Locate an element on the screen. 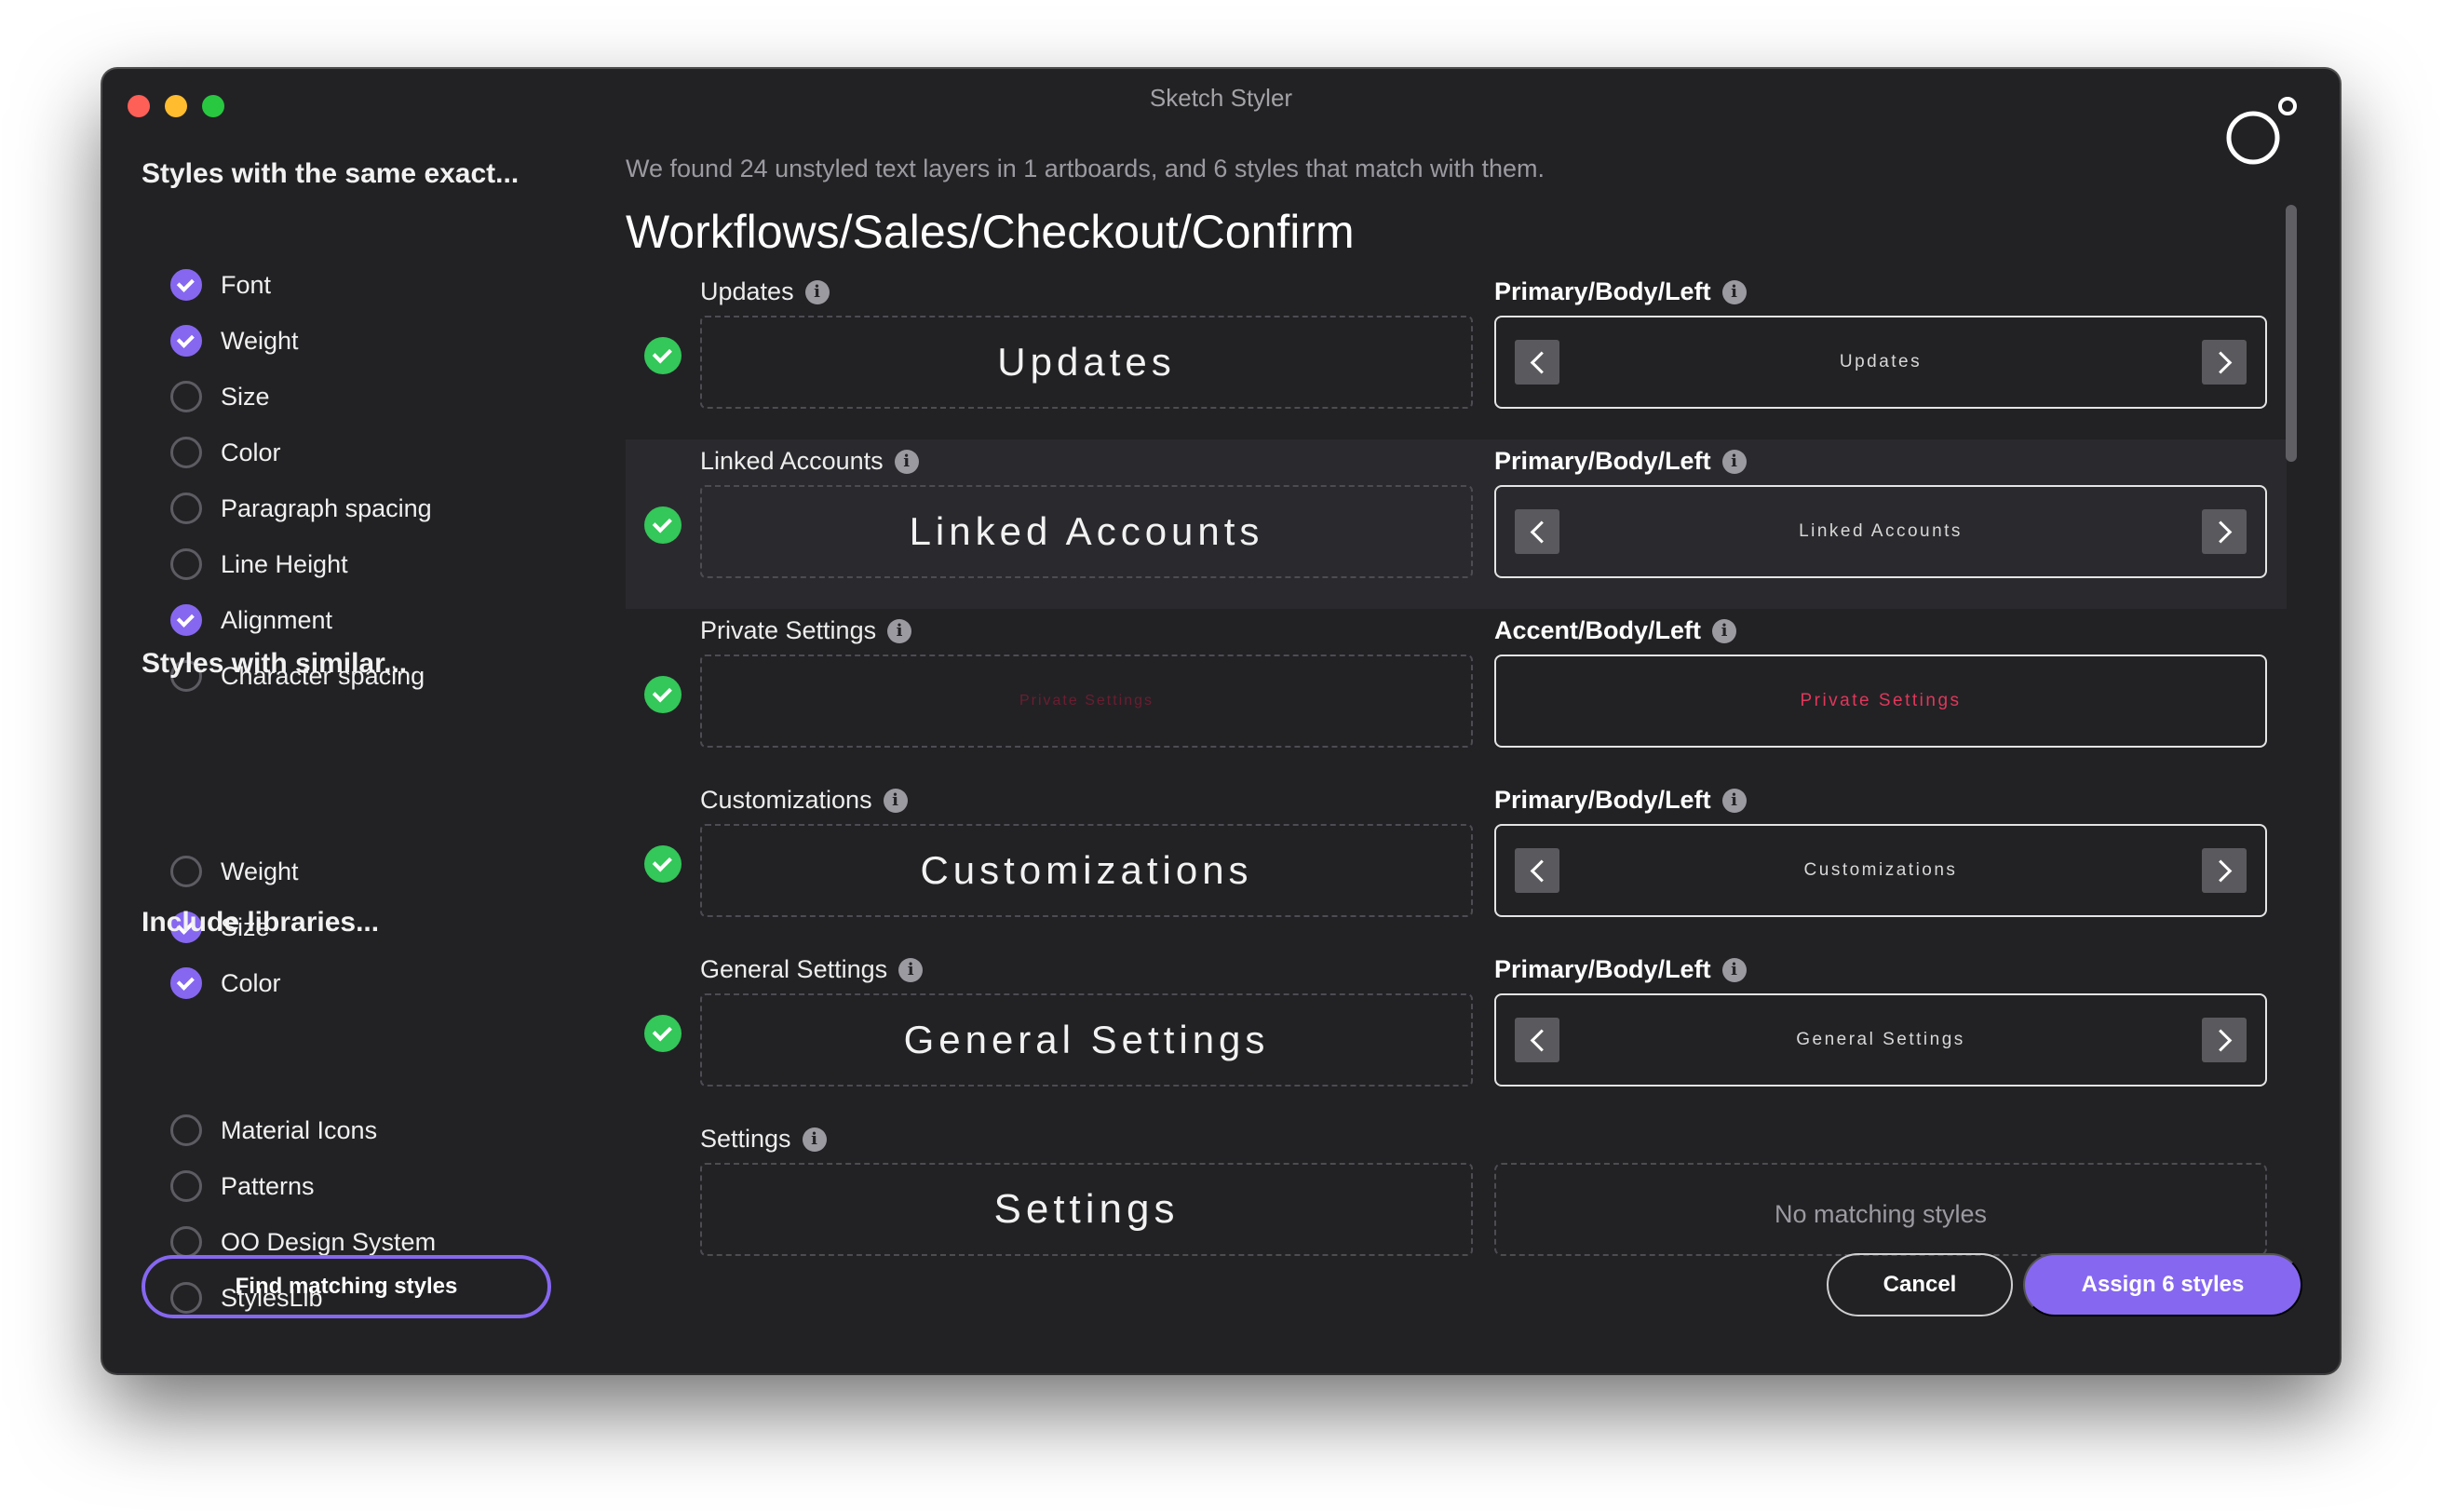 The height and width of the screenshot is (1512, 2443). layer-row: Updates i Updates Primary/Body/Left i Updates is located at coordinates (1457, 354).